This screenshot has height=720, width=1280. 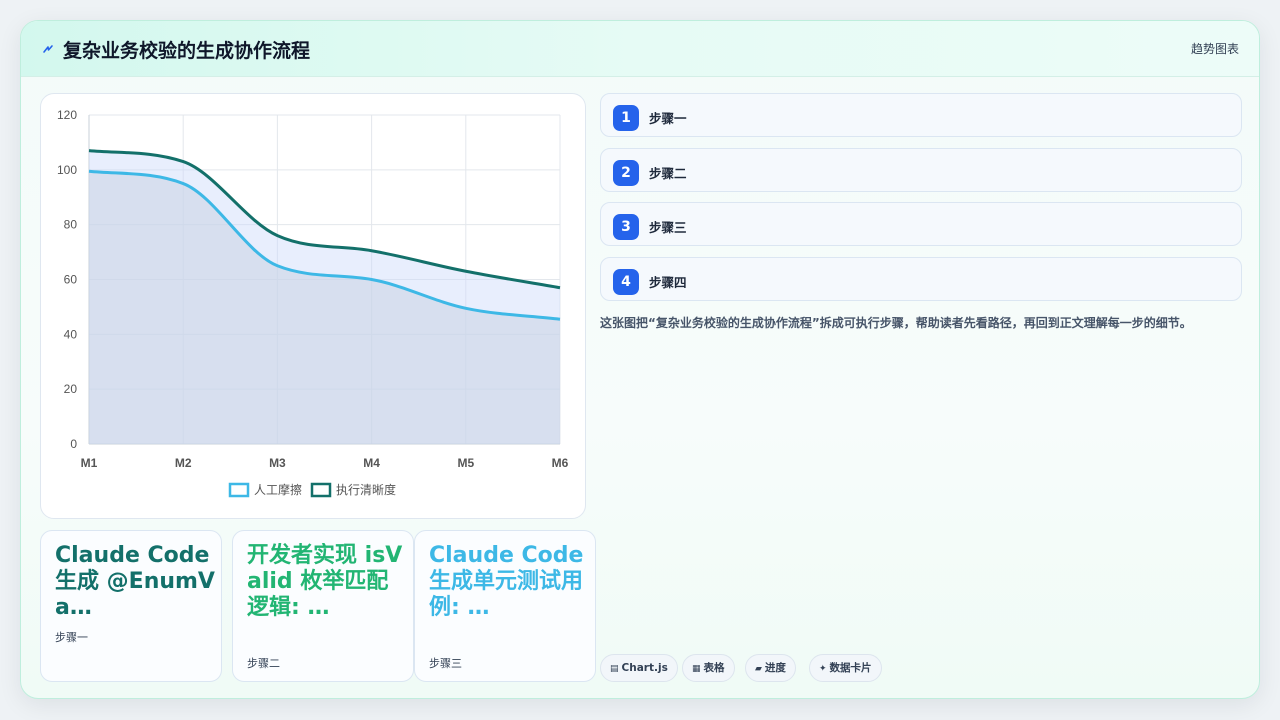 I want to click on tag-data-card: ✦ 数据卡片, so click(x=845, y=668).